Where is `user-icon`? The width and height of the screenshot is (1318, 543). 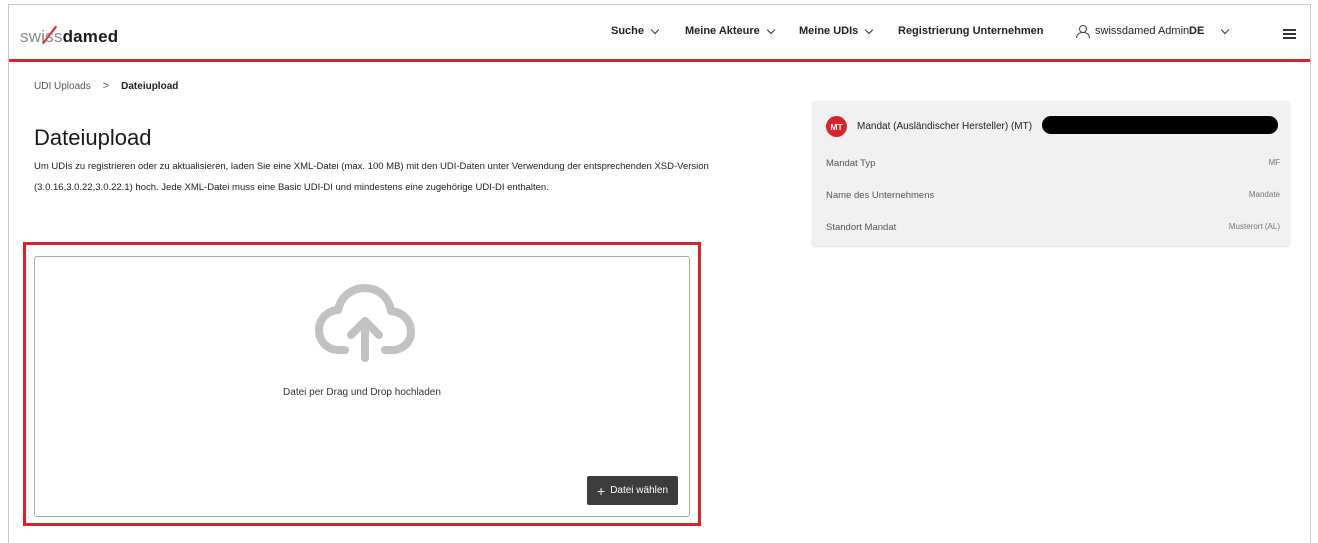 user-icon is located at coordinates (1083, 31).